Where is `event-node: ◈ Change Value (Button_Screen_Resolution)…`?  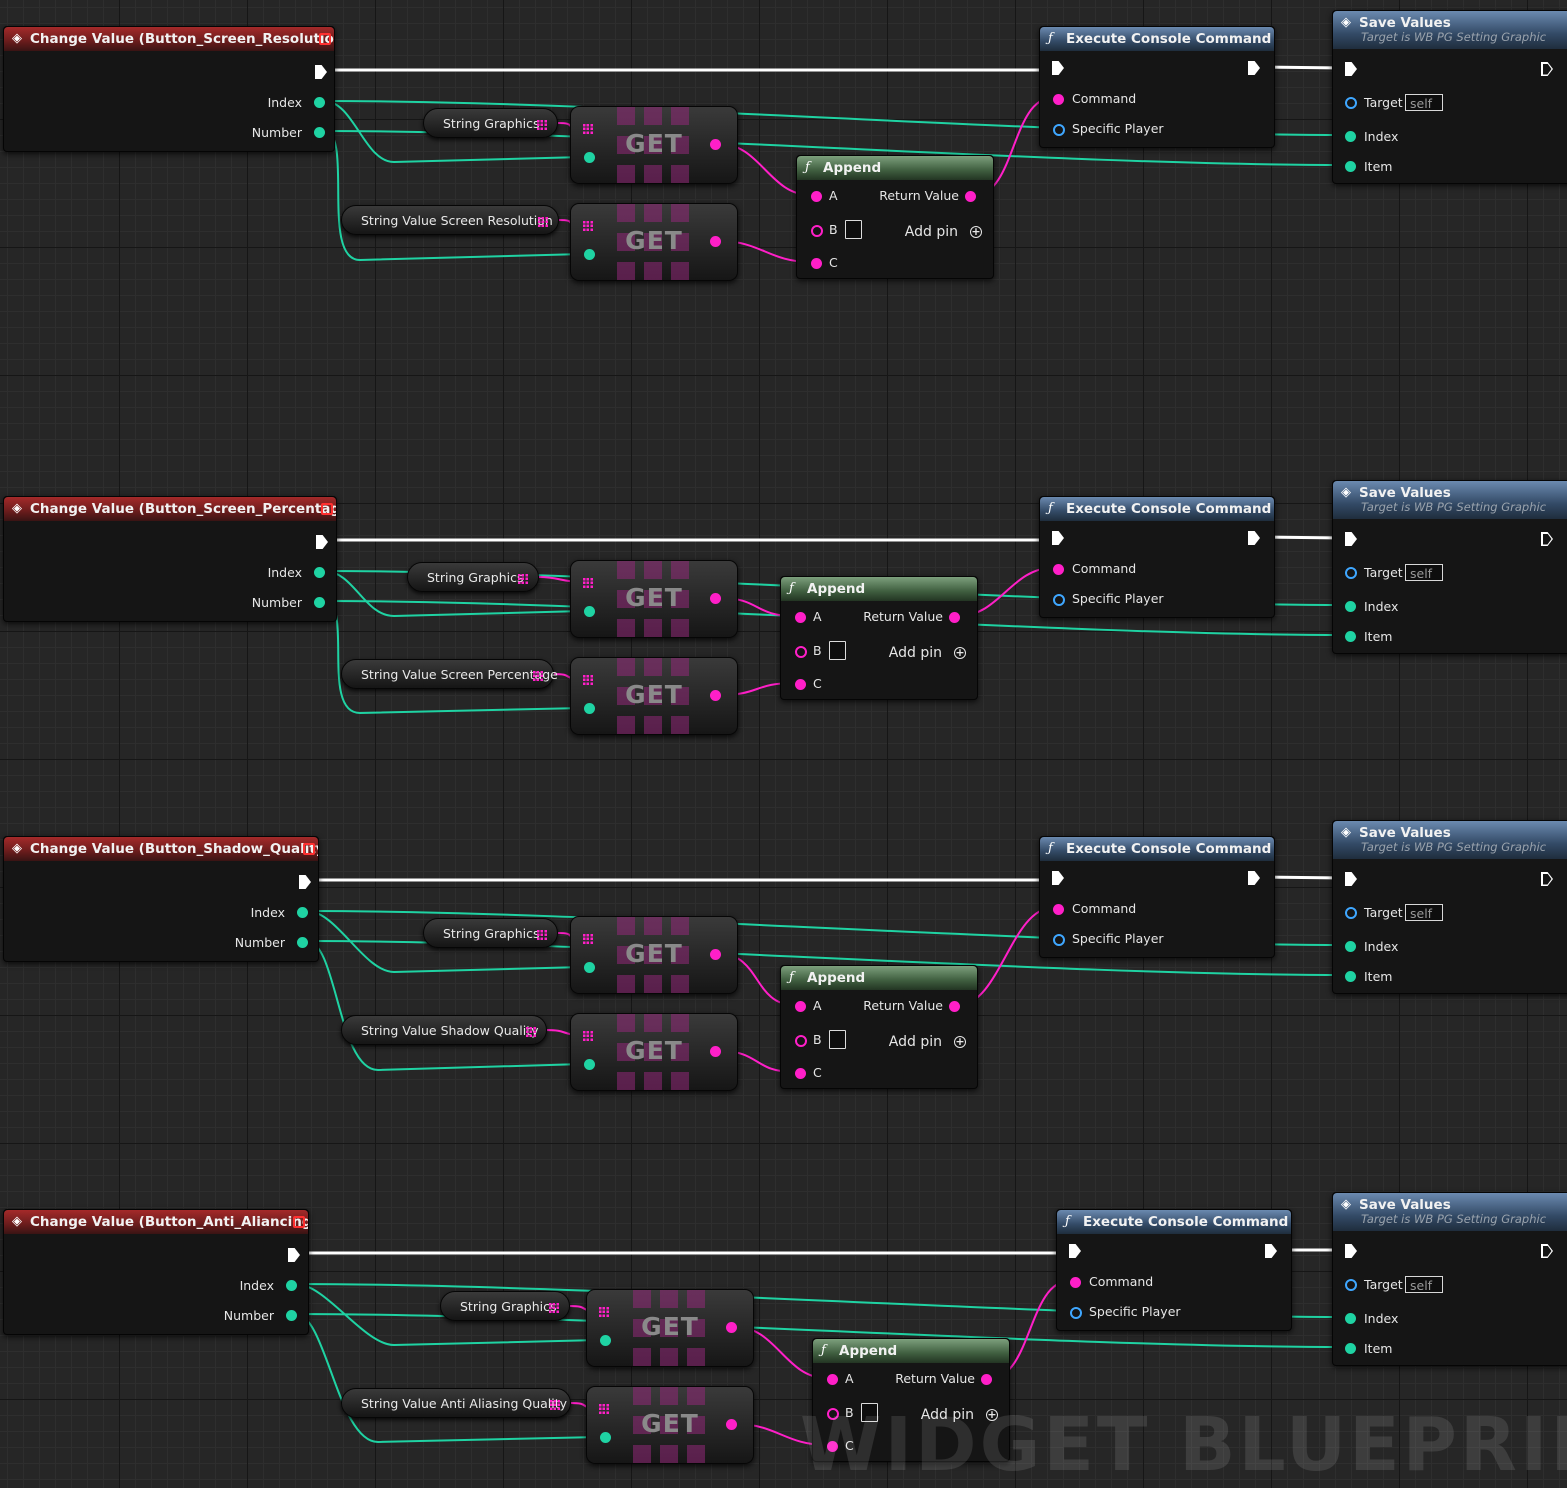
event-node: ◈ Change Value (Button_Screen_Resolution)… is located at coordinates (169, 89).